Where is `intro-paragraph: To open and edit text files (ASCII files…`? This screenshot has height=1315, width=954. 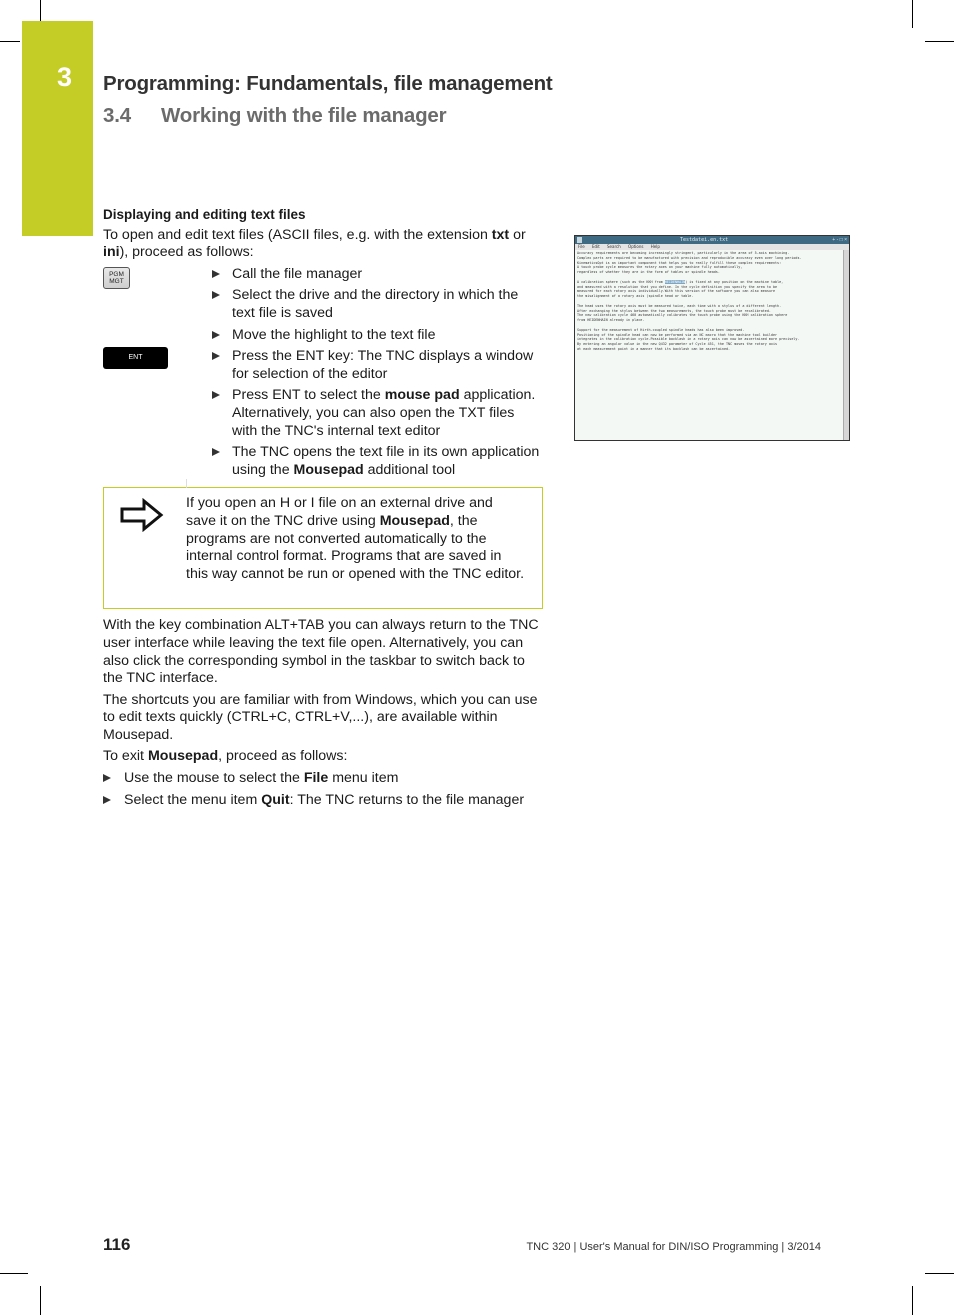 intro-paragraph: To open and edit text files (ASCII files… is located at coordinates (314, 243).